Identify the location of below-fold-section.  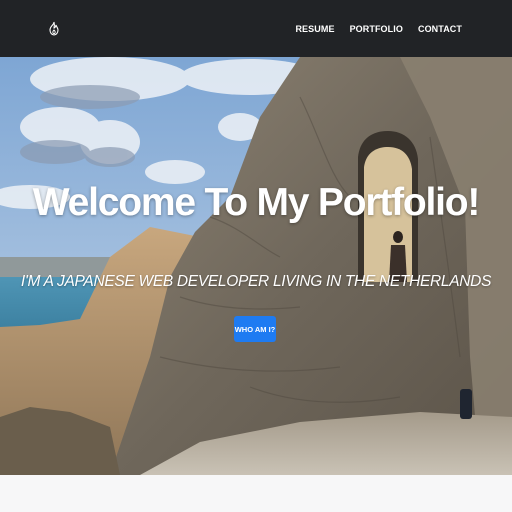
(256, 493).